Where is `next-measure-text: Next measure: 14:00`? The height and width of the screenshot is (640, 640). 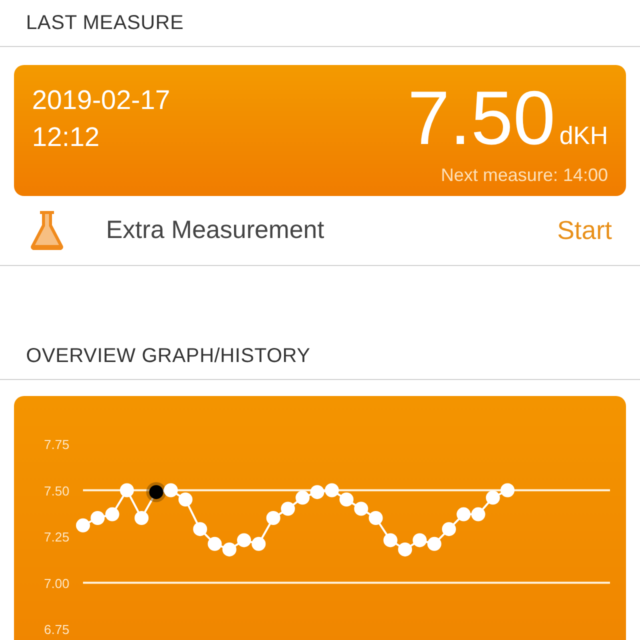 next-measure-text: Next measure: 14:00 is located at coordinates (524, 175).